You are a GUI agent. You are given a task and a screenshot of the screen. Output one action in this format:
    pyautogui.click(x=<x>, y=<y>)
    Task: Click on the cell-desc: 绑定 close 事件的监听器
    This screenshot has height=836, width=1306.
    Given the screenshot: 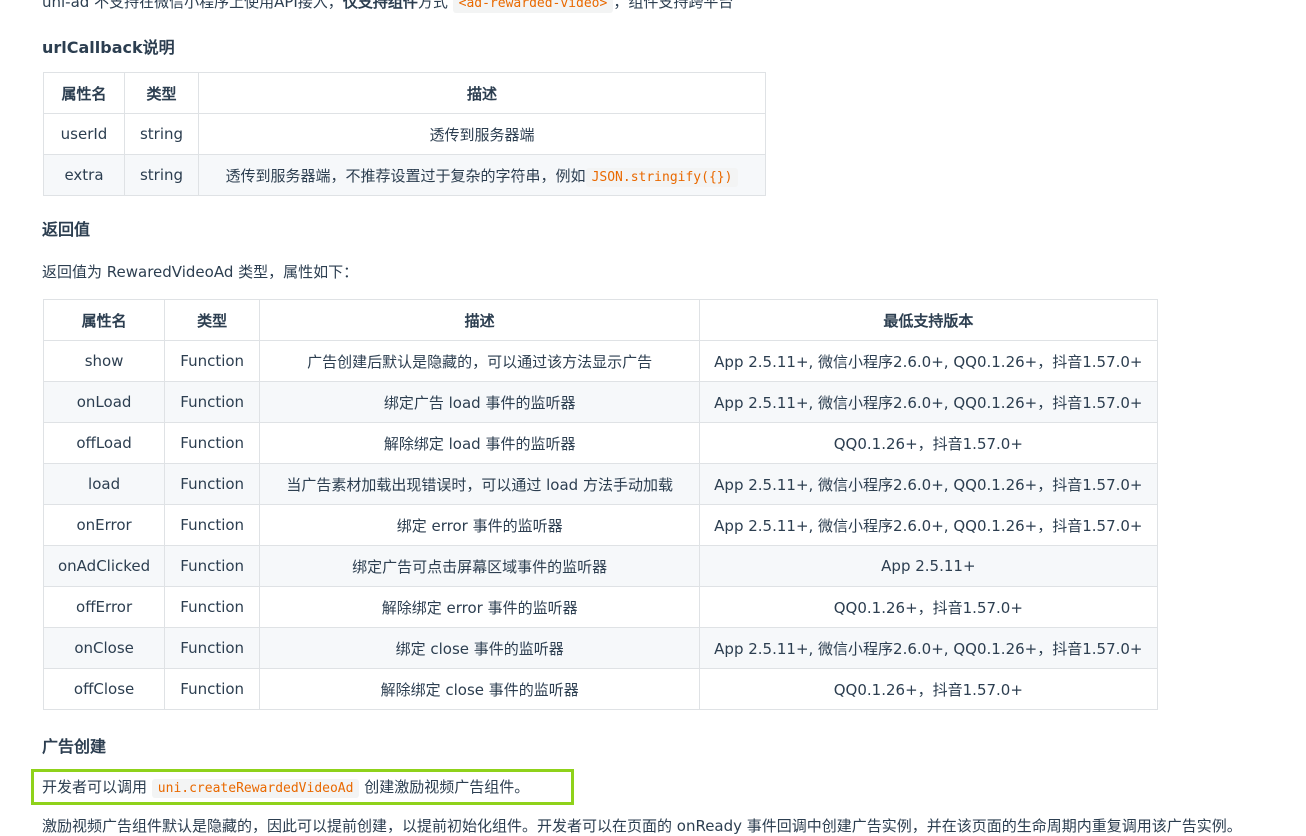 What is the action you would take?
    pyautogui.click(x=480, y=648)
    